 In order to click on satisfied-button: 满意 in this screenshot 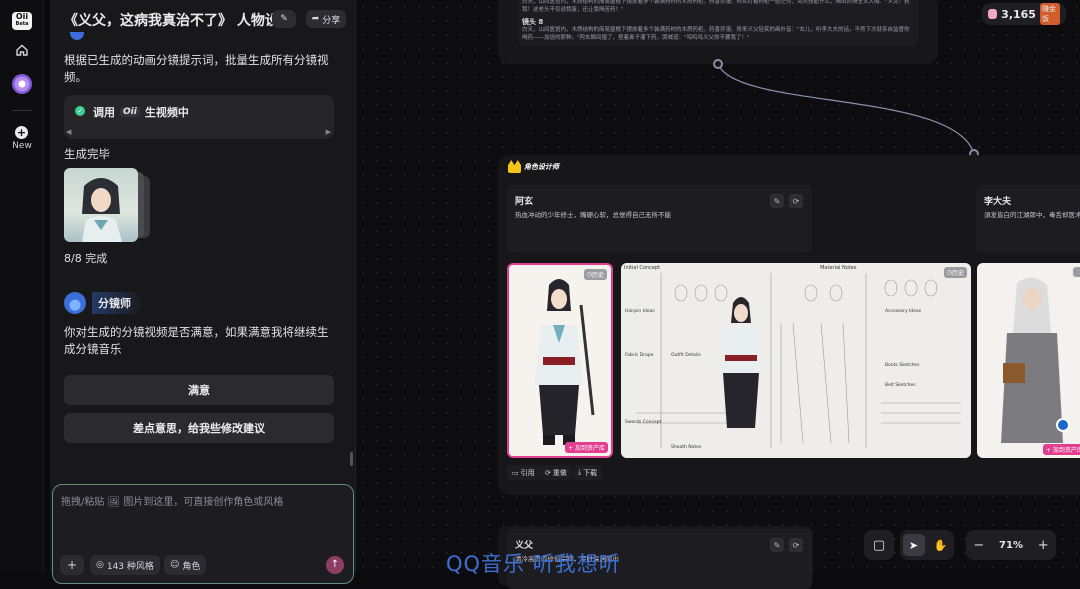, I will do `click(199, 390)`.